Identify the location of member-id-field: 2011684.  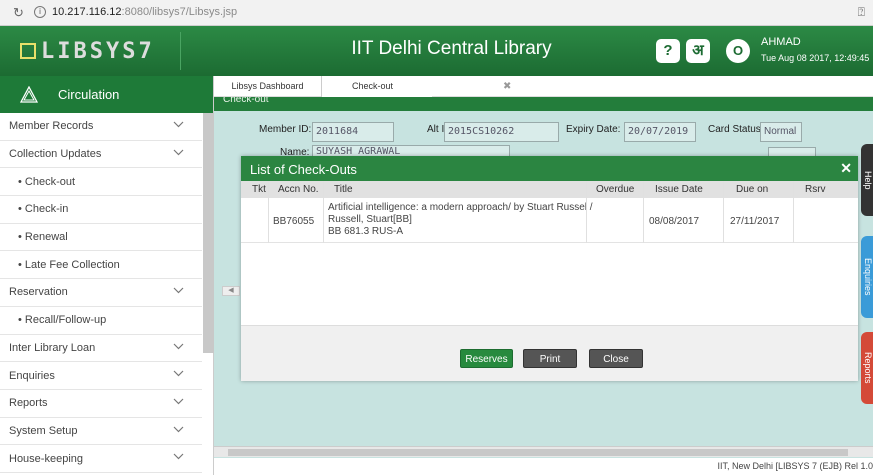
(353, 132).